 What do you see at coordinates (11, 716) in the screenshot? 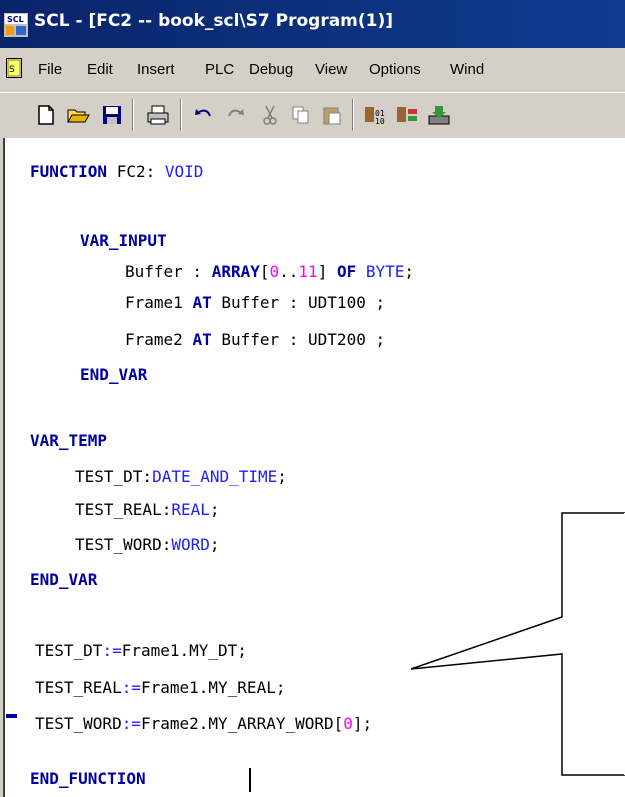
I see `current-line-marker` at bounding box center [11, 716].